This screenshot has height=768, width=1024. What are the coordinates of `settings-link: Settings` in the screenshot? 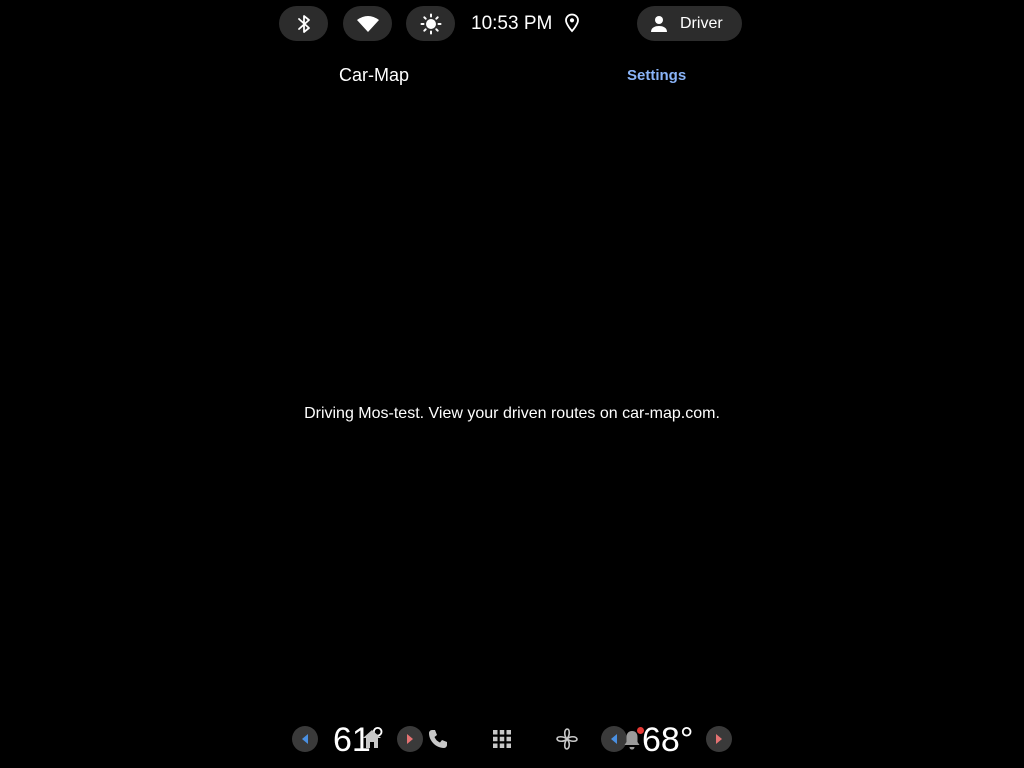 It's located at (656, 75).